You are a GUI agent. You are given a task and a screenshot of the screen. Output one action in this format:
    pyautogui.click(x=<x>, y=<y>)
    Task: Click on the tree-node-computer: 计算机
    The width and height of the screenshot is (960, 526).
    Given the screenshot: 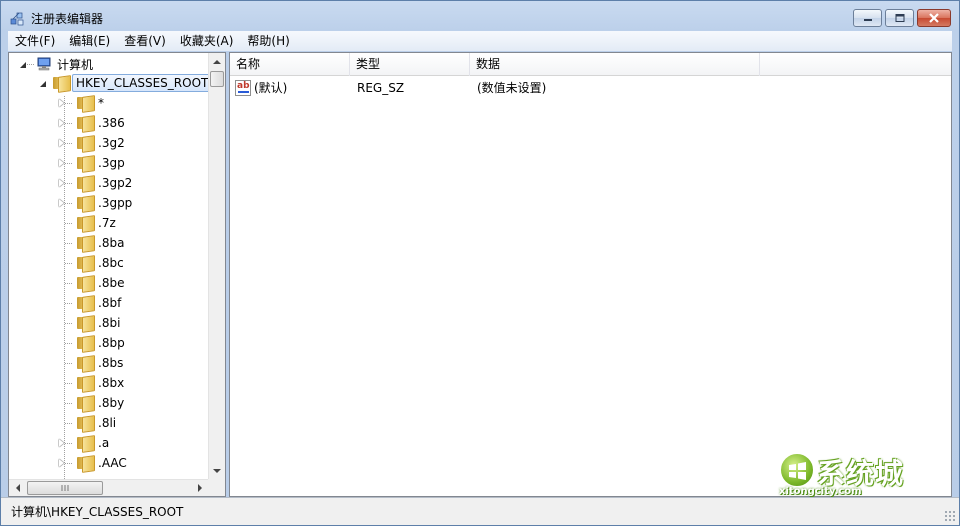 What is the action you would take?
    pyautogui.click(x=57, y=64)
    